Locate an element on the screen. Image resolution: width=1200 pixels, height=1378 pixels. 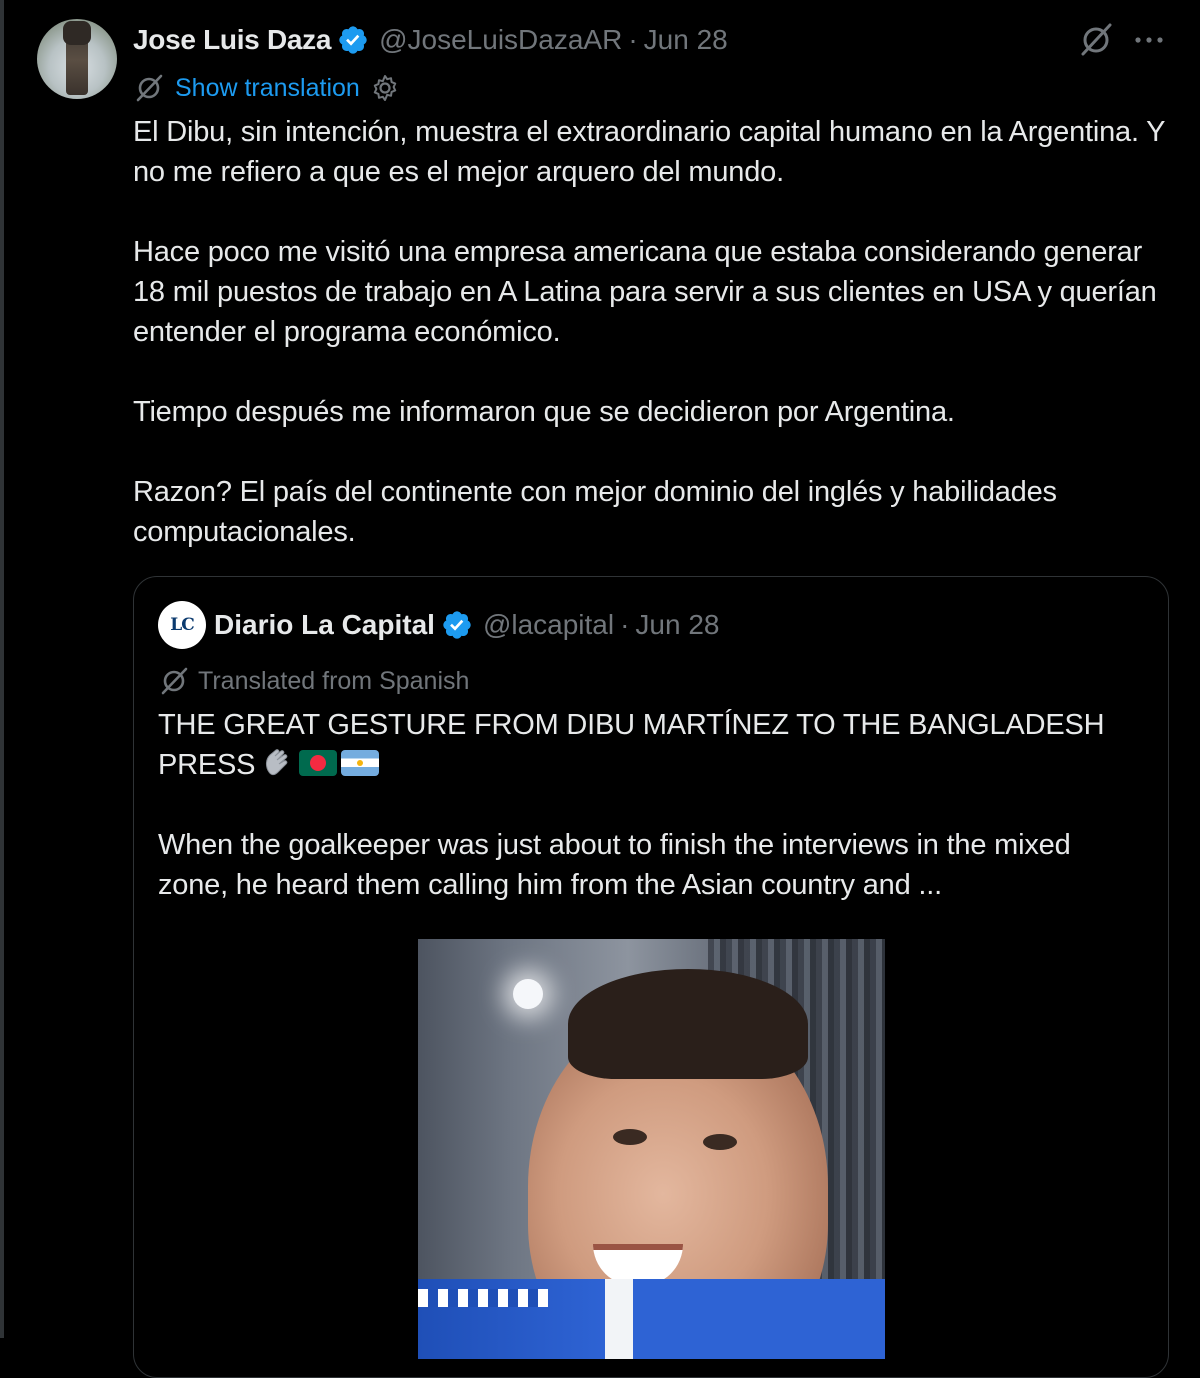
player-eye-left is located at coordinates (630, 1137).